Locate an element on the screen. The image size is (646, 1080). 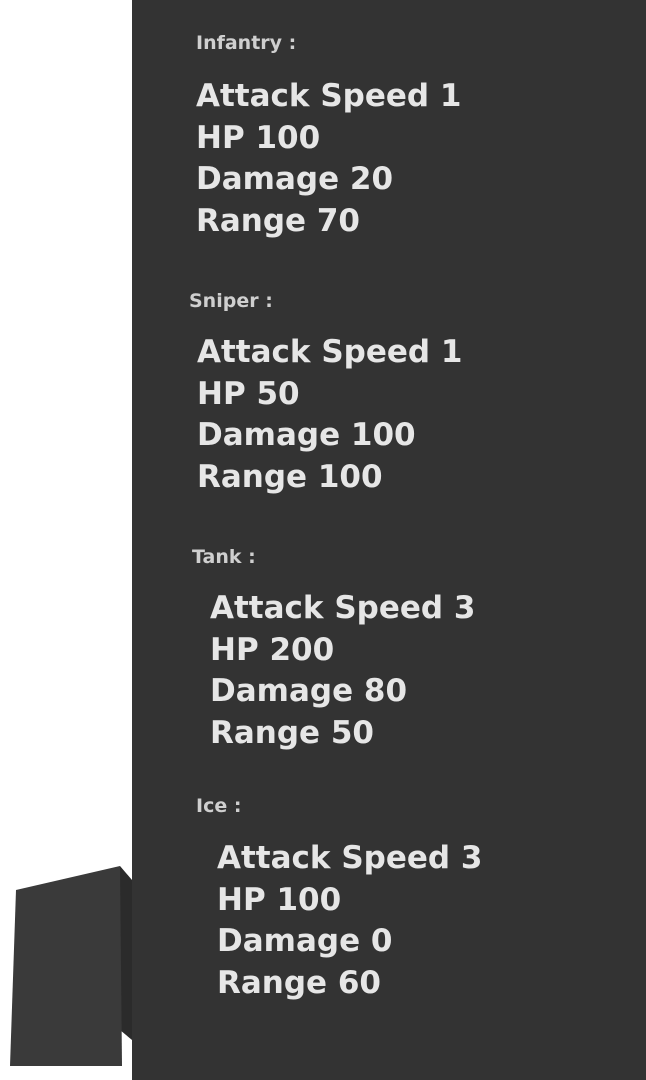
block-side-face is located at coordinates (126, 953).